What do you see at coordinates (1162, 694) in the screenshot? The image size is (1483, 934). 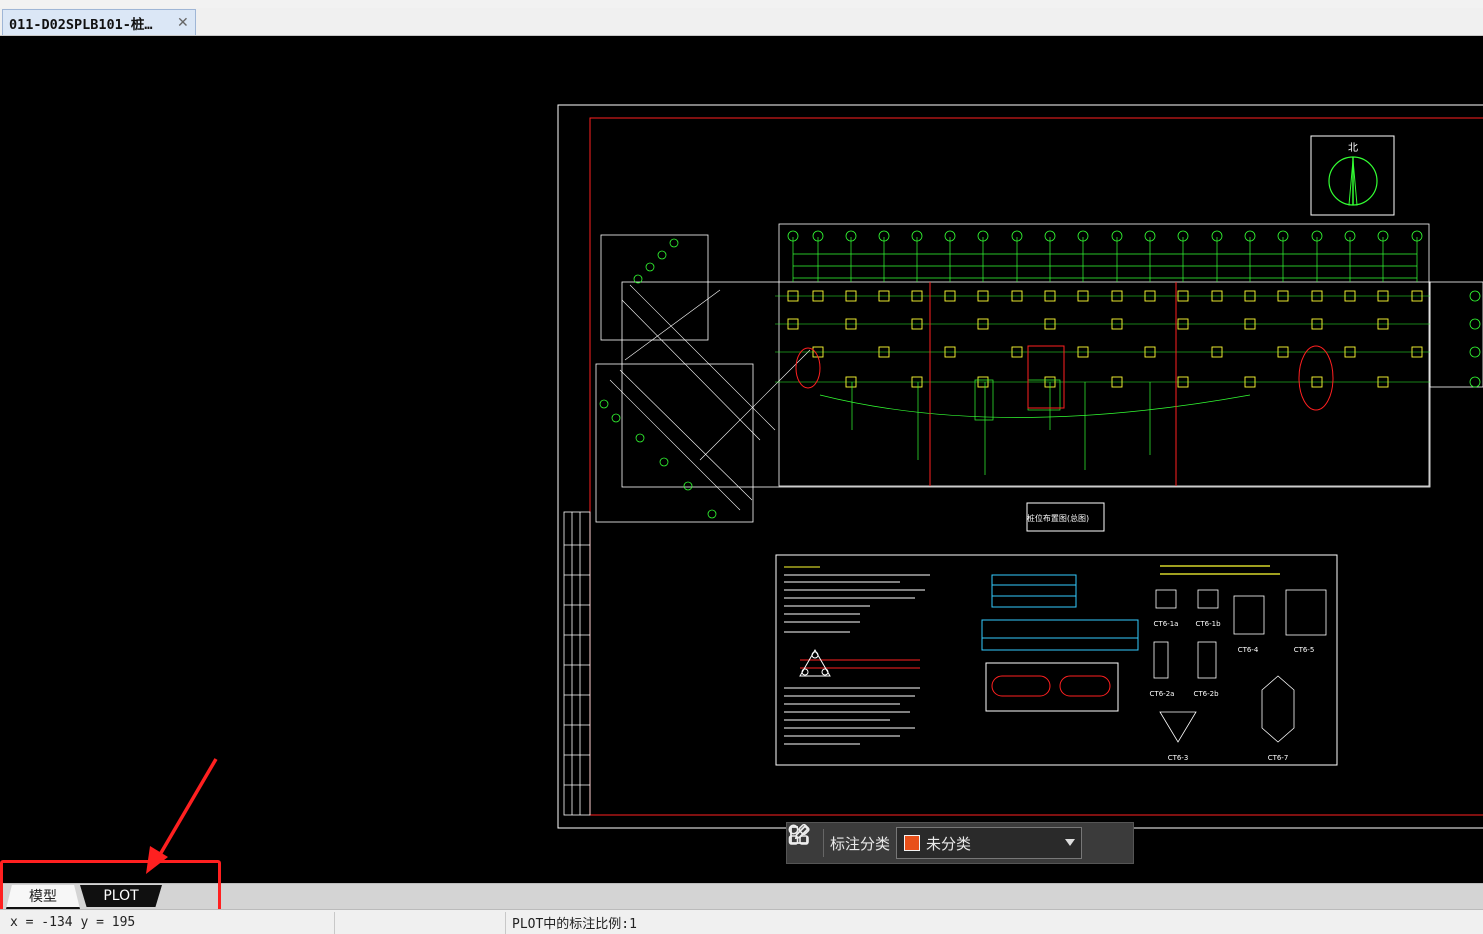 I see `svg-text: CT6-2a` at bounding box center [1162, 694].